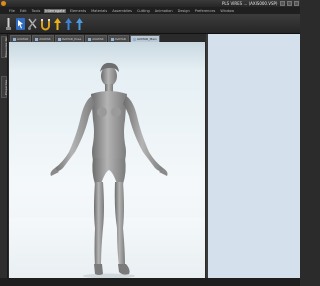 Image resolution: width=320 pixels, height=286 pixels. I want to click on menu-item-cutting: Cutting, so click(143, 11).